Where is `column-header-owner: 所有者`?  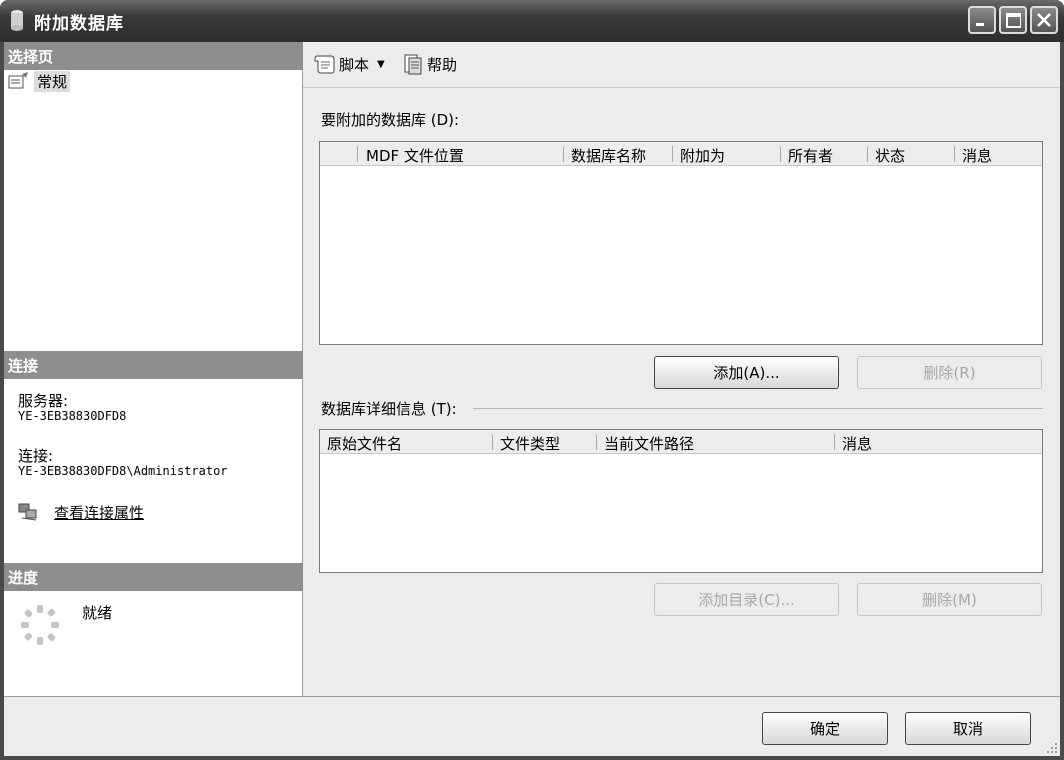 column-header-owner: 所有者 is located at coordinates (810, 155).